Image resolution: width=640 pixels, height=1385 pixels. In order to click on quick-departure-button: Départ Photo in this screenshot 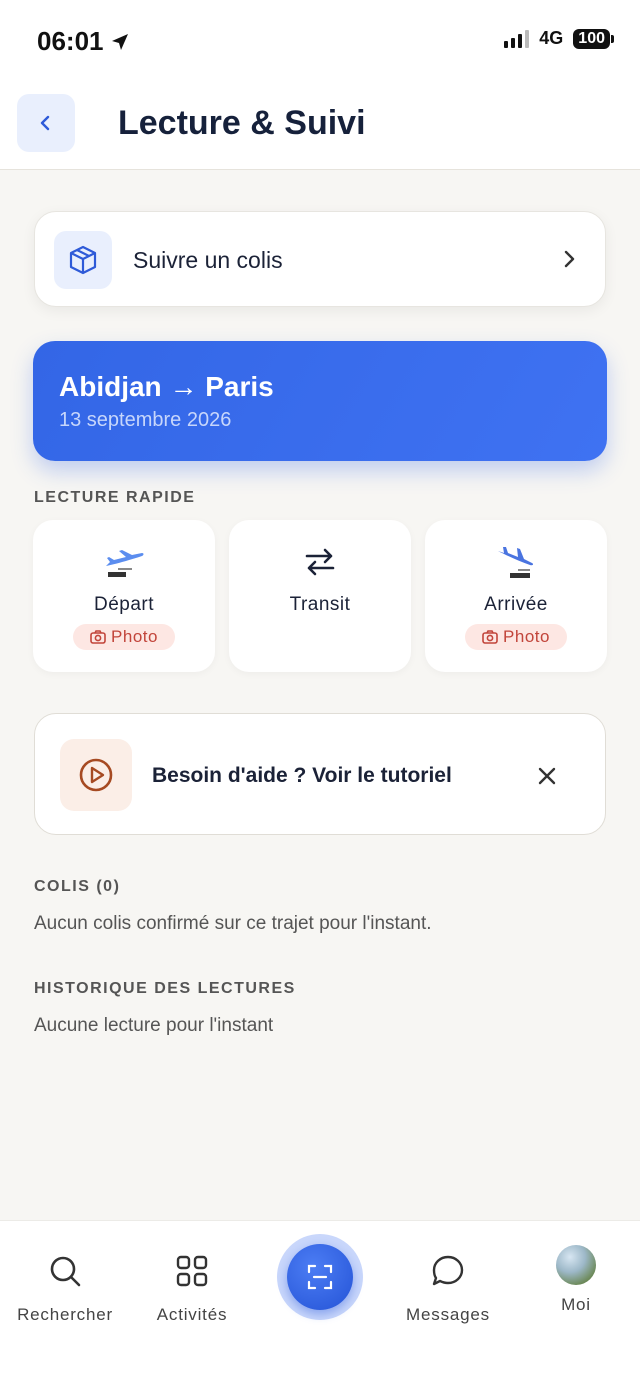, I will do `click(124, 596)`.